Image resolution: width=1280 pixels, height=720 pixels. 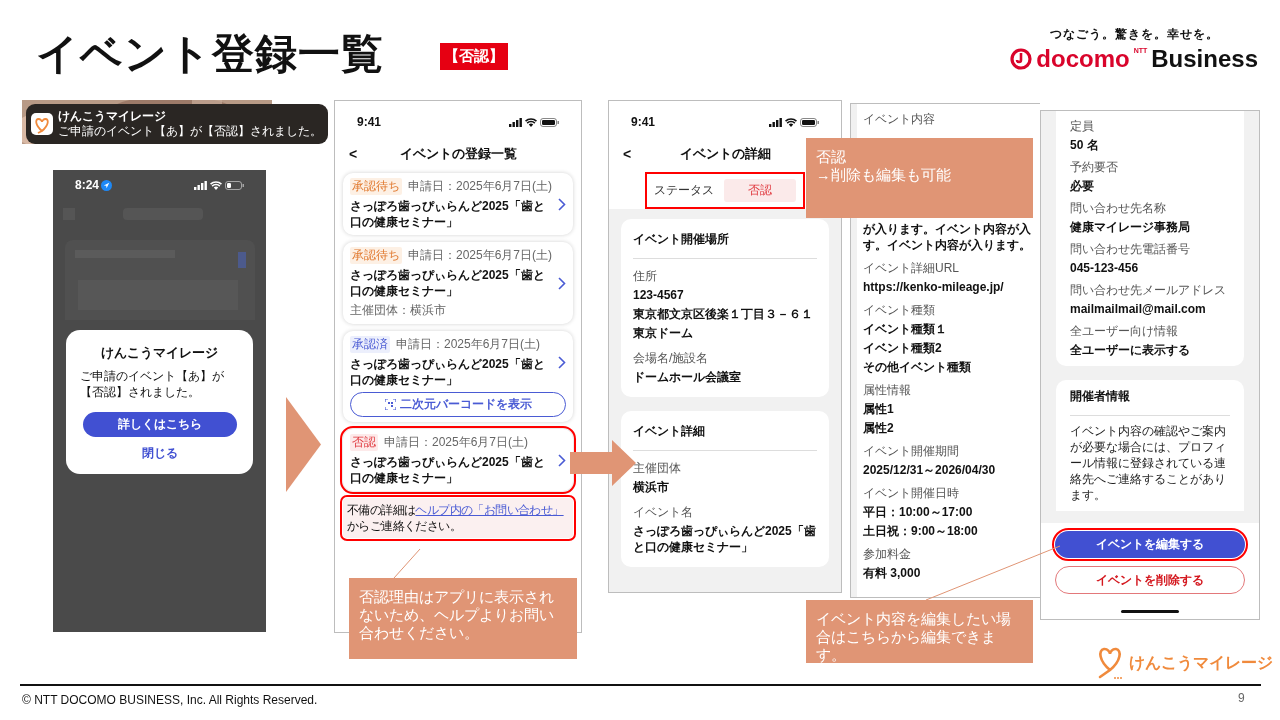 What do you see at coordinates (899, 310) in the screenshot?
I see `field-label: イベント種類` at bounding box center [899, 310].